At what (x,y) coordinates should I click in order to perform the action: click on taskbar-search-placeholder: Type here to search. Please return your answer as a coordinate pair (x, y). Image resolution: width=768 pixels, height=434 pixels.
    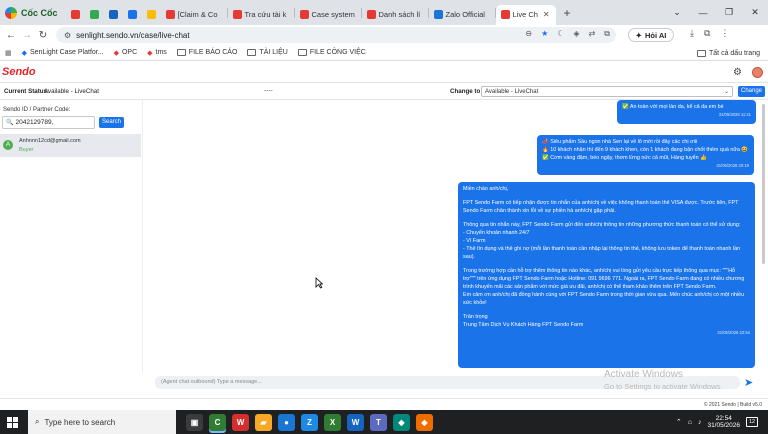
    Looking at the image, I should click on (80, 422).